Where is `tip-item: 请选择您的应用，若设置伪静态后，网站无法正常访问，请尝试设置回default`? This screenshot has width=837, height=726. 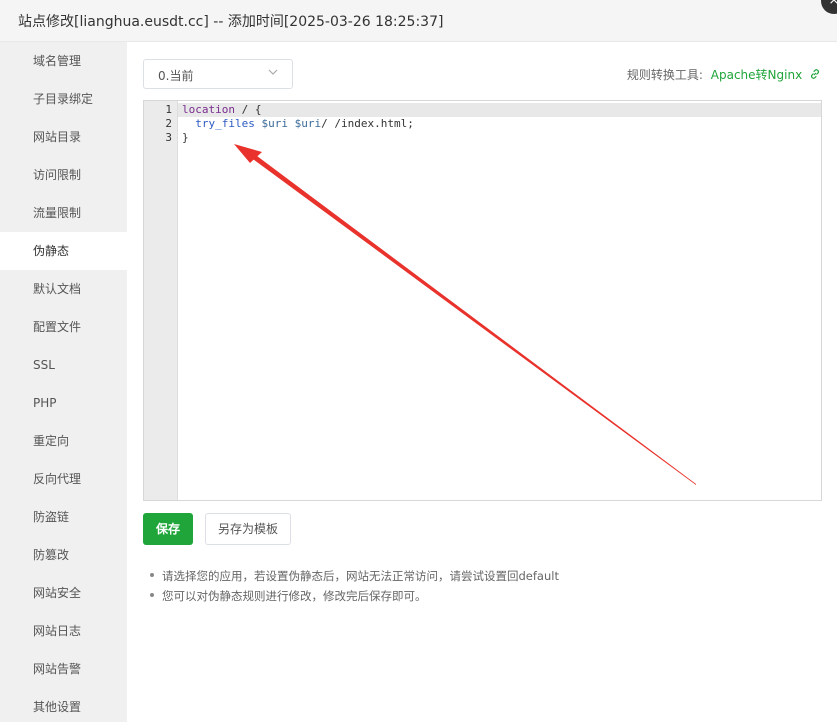 tip-item: 请选择您的应用，若设置伪静态后，网站无法正常访问，请尝试设置回default is located at coordinates (354, 576).